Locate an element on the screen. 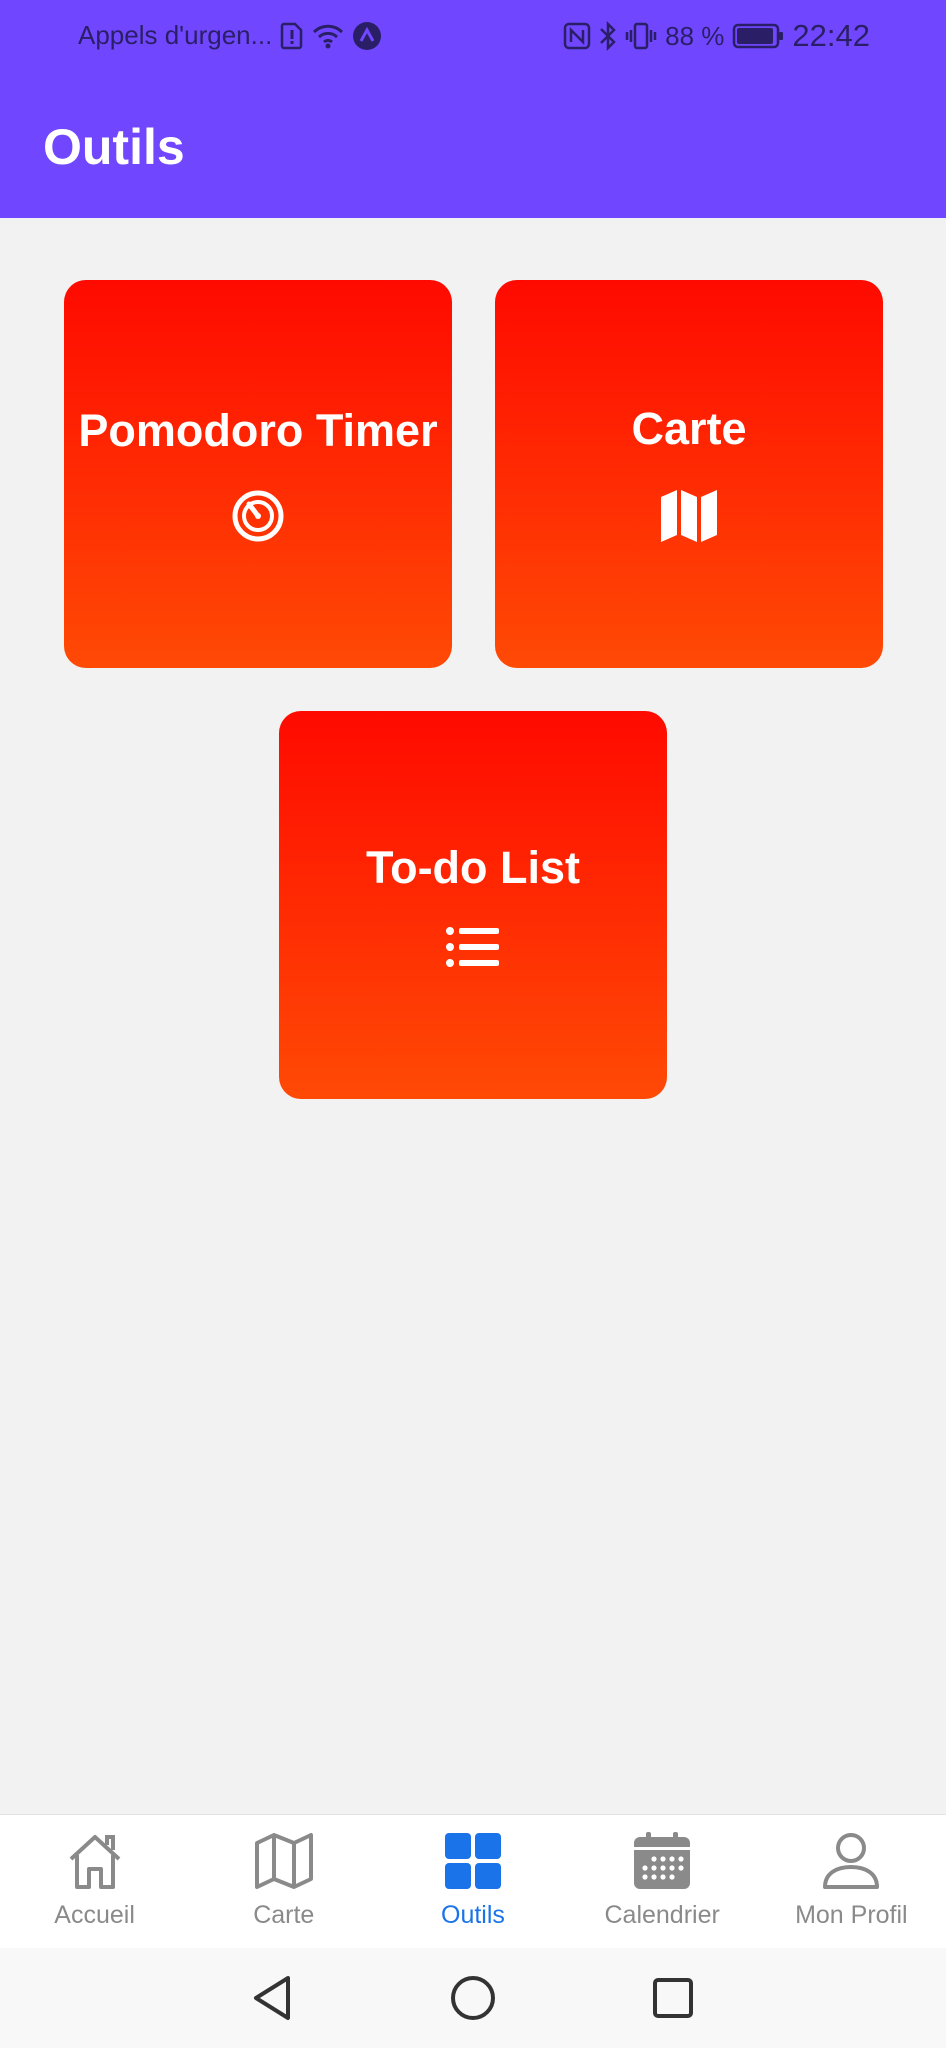 Image resolution: width=946 pixels, height=2048 pixels. calendar-icon is located at coordinates (662, 1861).